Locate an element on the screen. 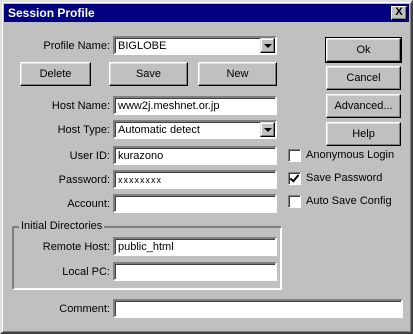 The height and width of the screenshot is (334, 413). host-type-label: Host Type: is located at coordinates (83, 130).